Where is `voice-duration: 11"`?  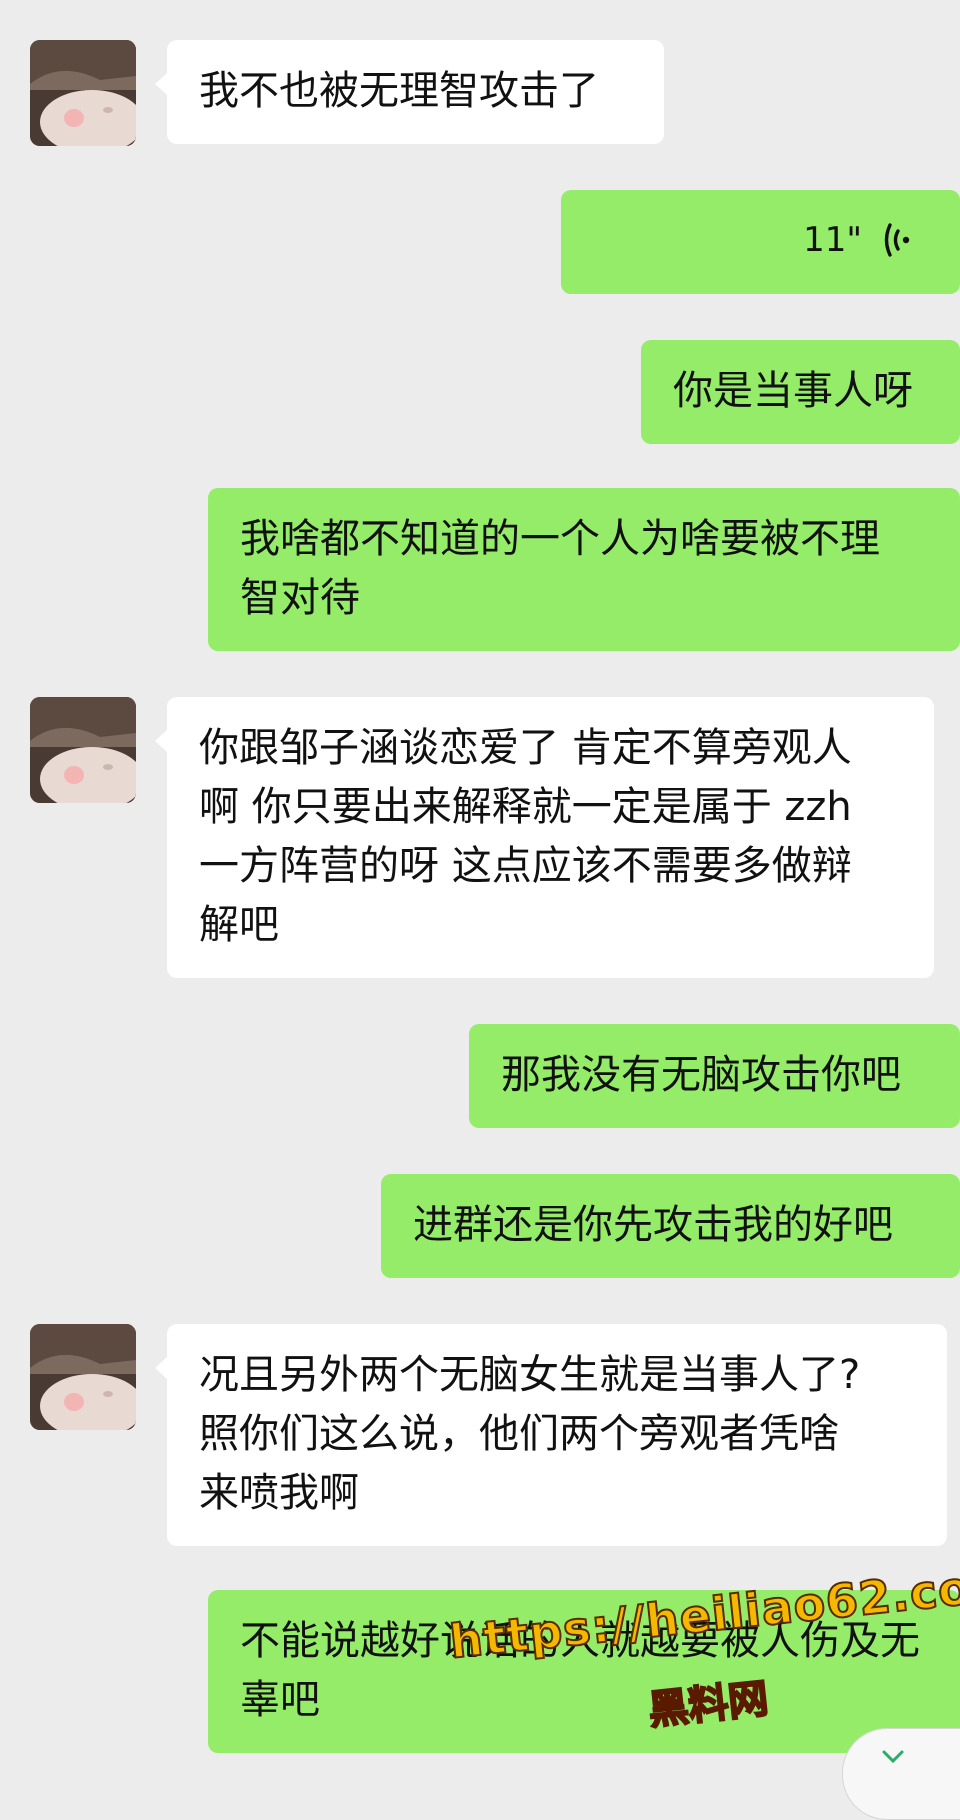 voice-duration: 11" is located at coordinates (832, 240).